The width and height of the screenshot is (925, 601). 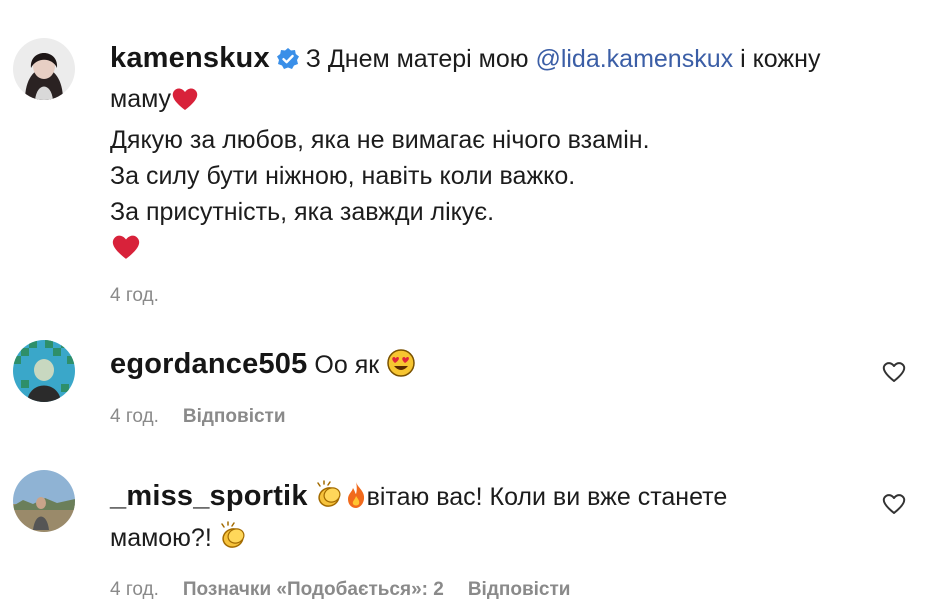 What do you see at coordinates (547, 497) in the screenshot?
I see `comment-text: вітаю вас! Коли ви вже станете` at bounding box center [547, 497].